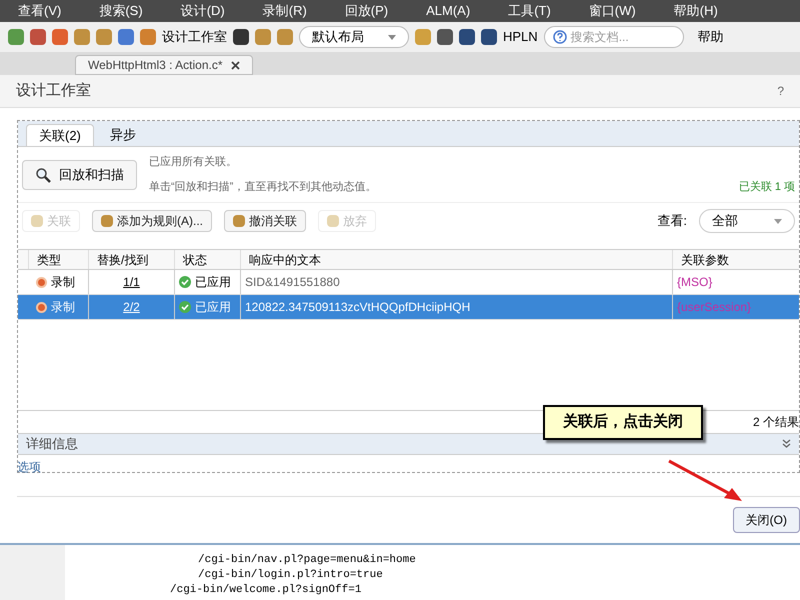 This screenshot has width=800, height=600. What do you see at coordinates (79, 175) in the screenshot?
I see `replay-scan-button: 回放和扫描` at bounding box center [79, 175].